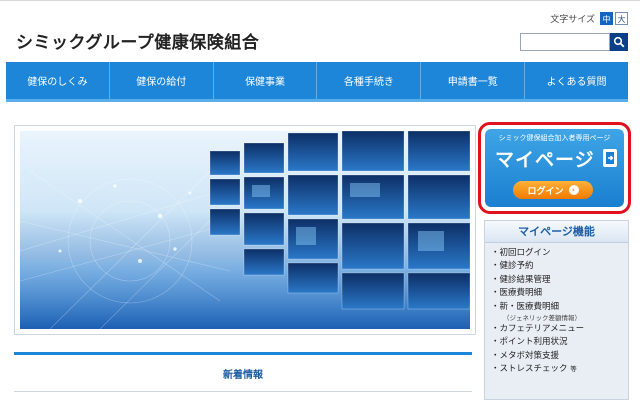 The width and height of the screenshot is (640, 400). What do you see at coordinates (516, 266) in the screenshot?
I see `feature-item-label: 健診予約` at bounding box center [516, 266].